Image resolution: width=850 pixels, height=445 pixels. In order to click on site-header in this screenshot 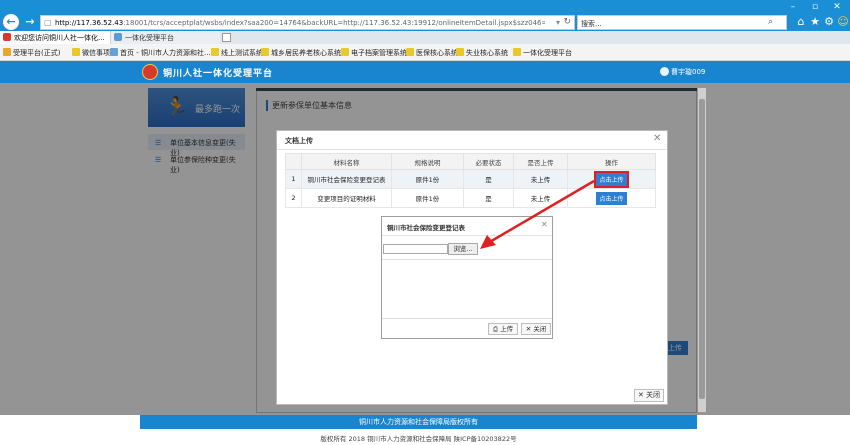, I will do `click(425, 72)`.